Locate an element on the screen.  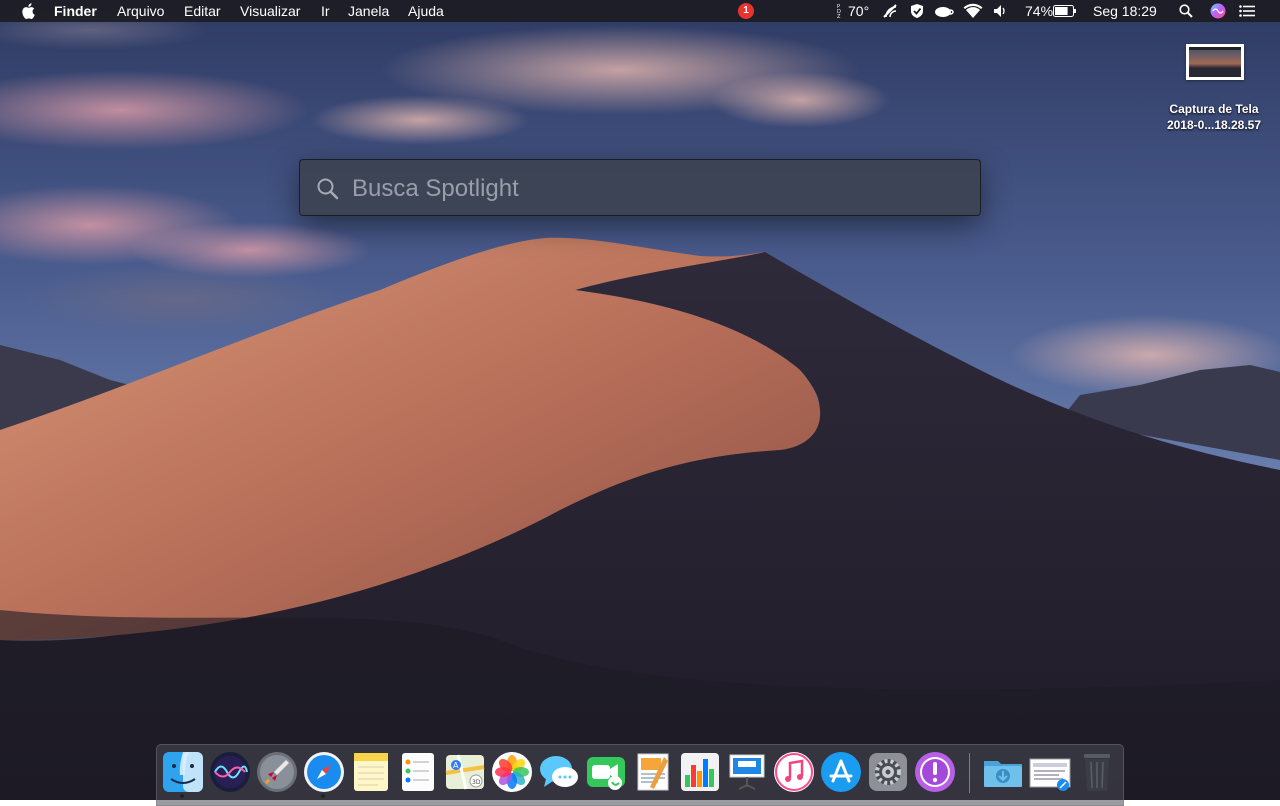
spotlight-panel is located at coordinates (640, 187).